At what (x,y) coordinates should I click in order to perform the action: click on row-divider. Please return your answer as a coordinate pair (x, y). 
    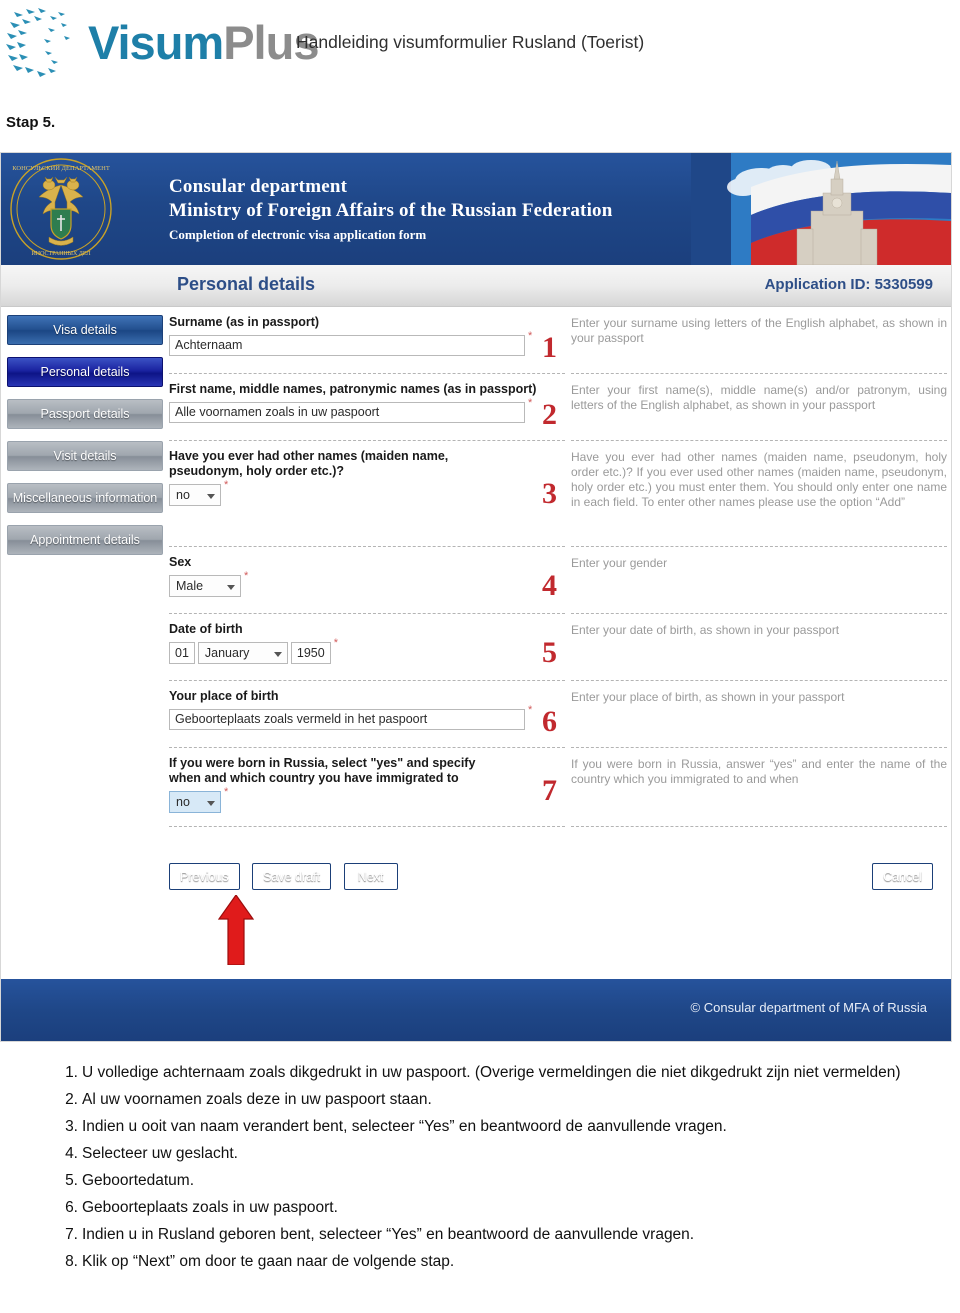
    Looking at the image, I should click on (367, 826).